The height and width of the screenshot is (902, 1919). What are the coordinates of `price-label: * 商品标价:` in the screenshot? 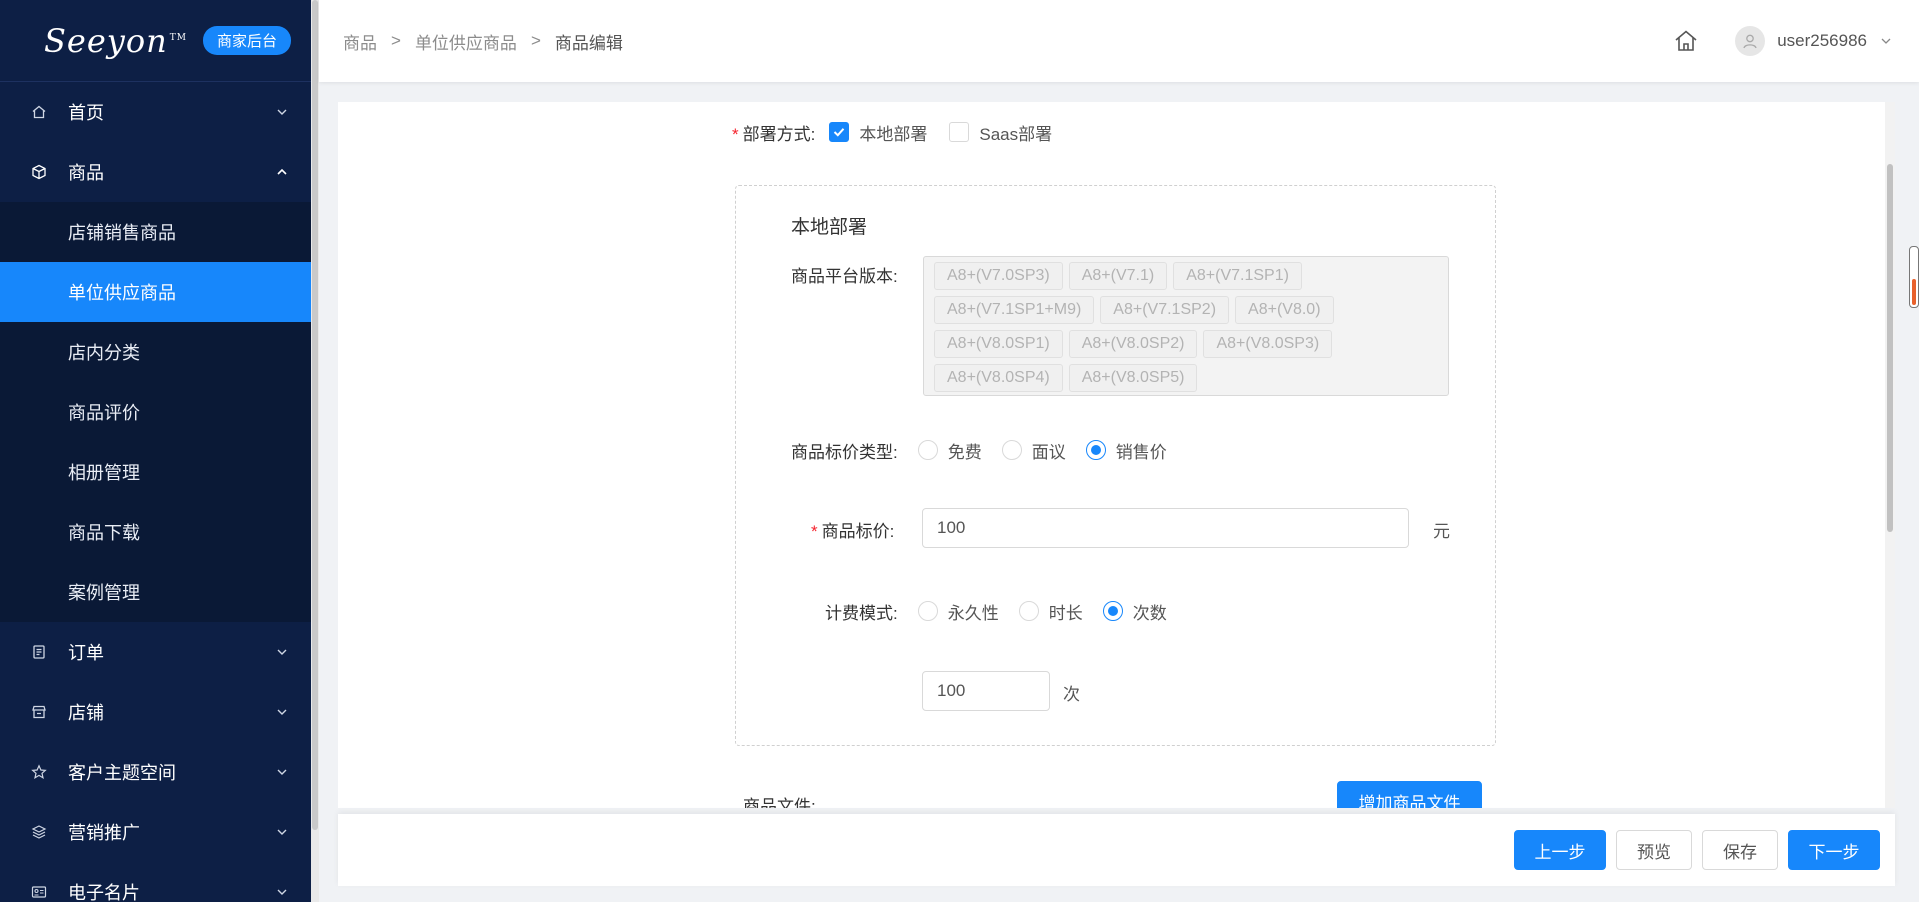 It's located at (853, 531).